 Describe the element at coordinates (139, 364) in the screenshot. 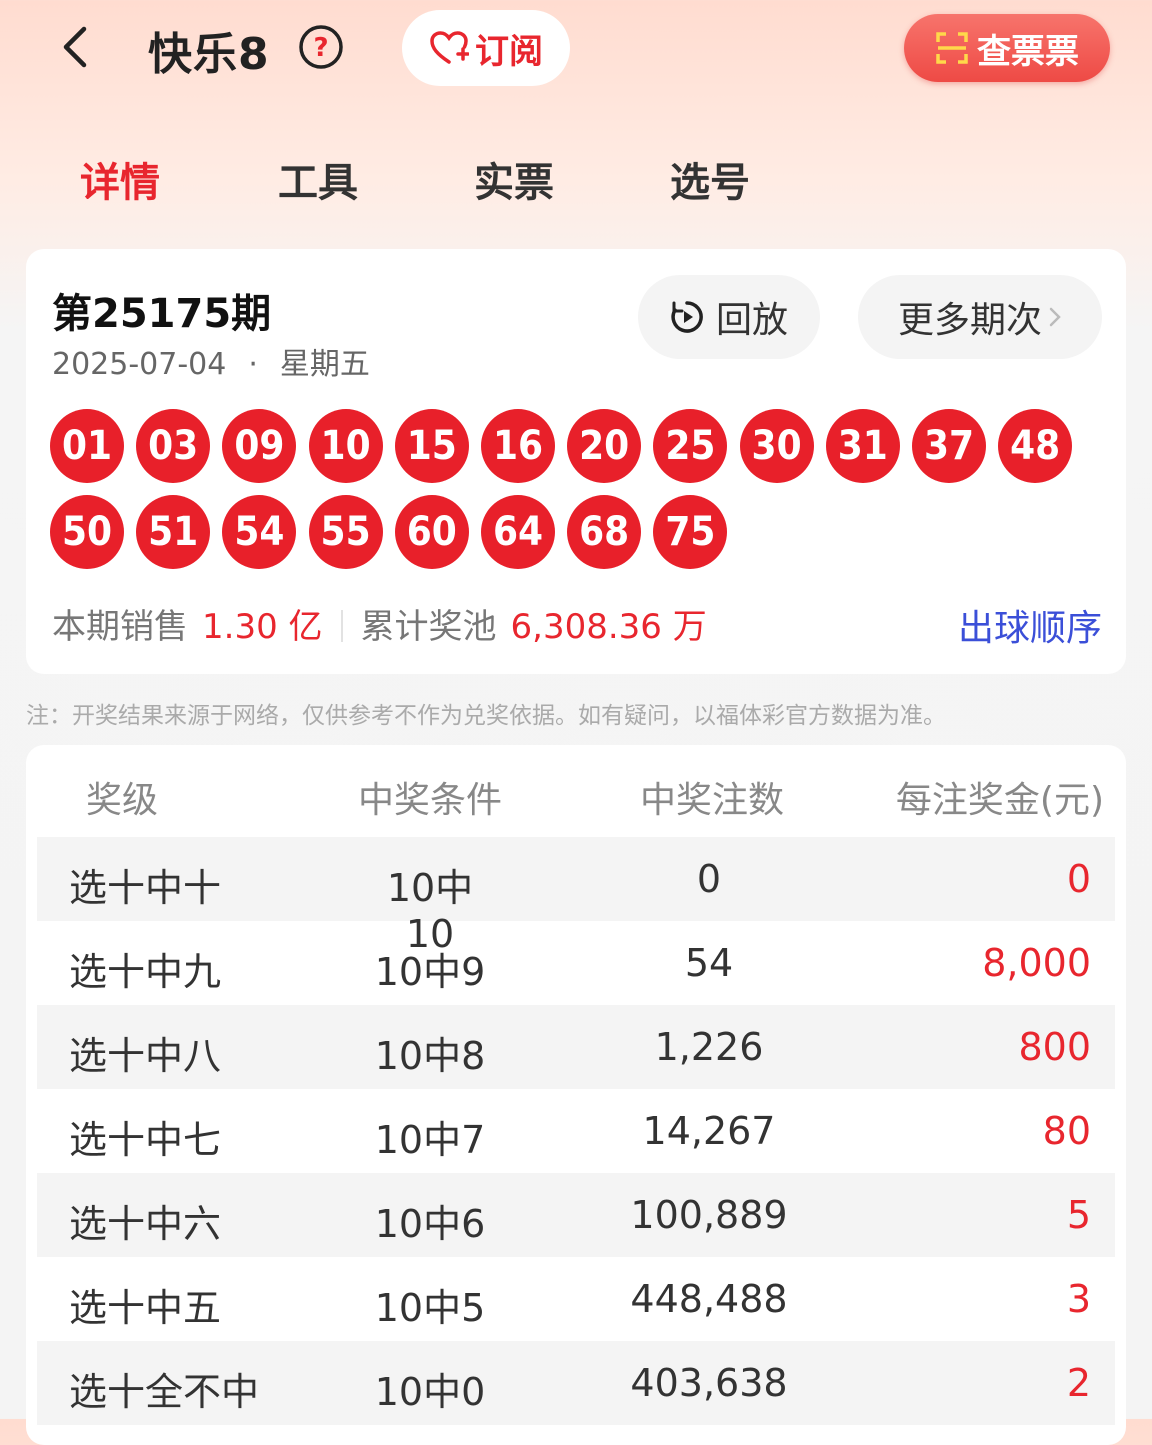

I see `draw-date: 2025-07-04` at that location.